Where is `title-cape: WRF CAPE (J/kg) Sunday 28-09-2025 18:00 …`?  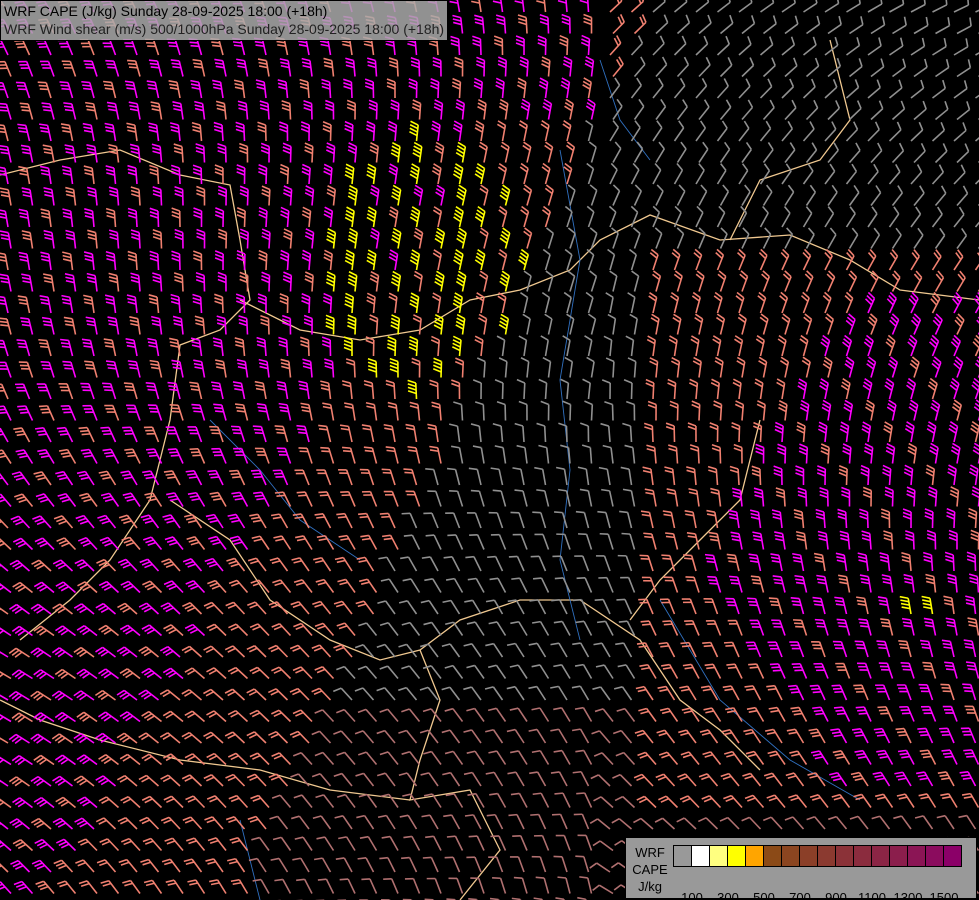
title-cape: WRF CAPE (J/kg) Sunday 28-09-2025 18:00 … is located at coordinates (166, 11).